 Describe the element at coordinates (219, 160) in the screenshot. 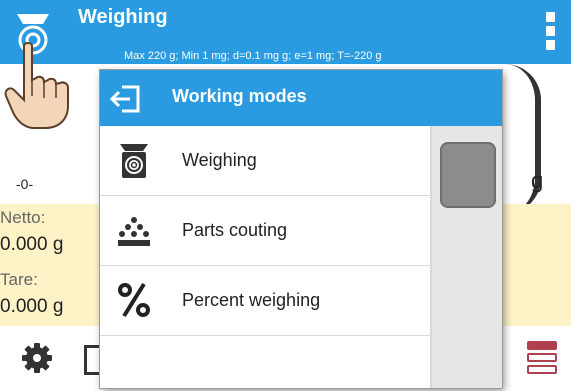

I see `mode-item-label: Weighing` at that location.